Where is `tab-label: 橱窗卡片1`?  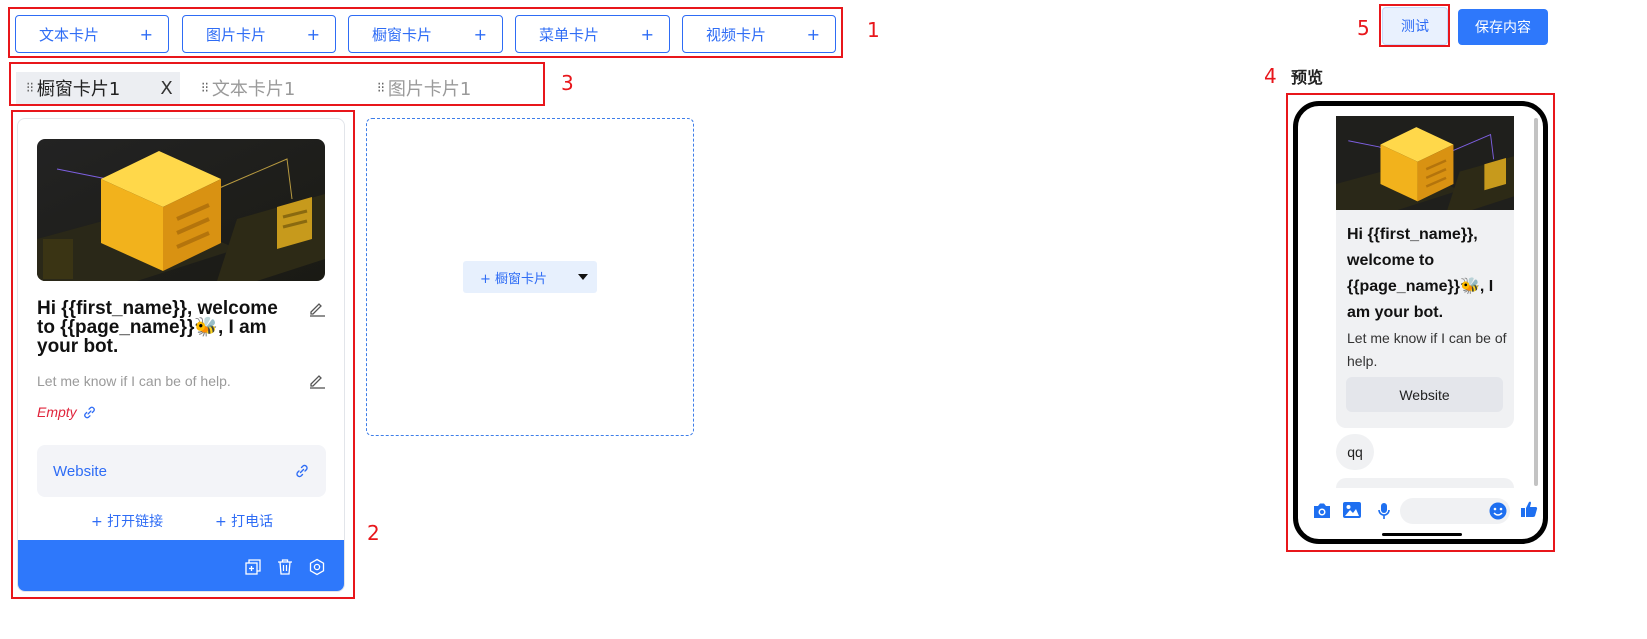
tab-label: 橱窗卡片1 is located at coordinates (78, 89).